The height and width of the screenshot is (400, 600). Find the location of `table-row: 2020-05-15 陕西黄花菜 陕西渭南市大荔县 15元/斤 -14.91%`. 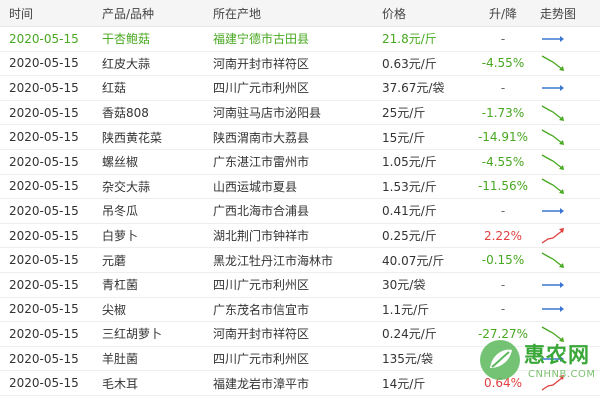

table-row: 2020-05-15 陕西黄花菜 陕西渭南市大荔县 15元/斤 -14.91% is located at coordinates (300, 137).